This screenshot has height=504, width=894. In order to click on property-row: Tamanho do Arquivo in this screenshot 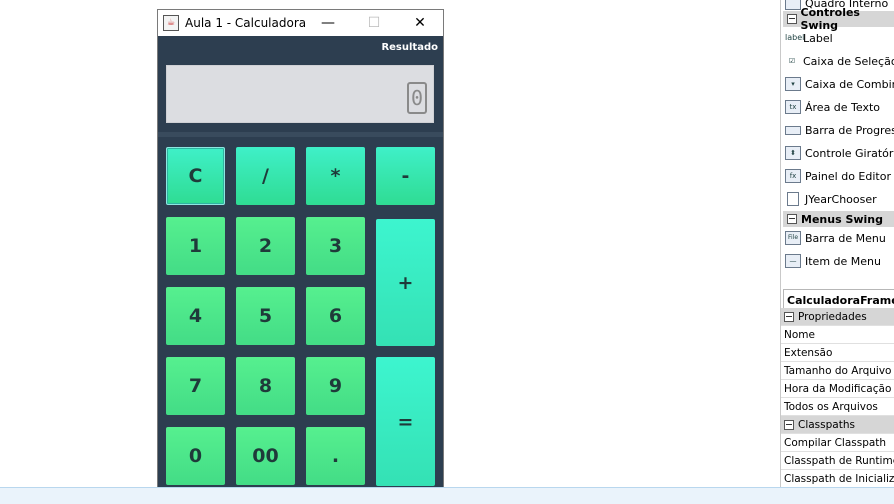, I will do `click(837, 371)`.